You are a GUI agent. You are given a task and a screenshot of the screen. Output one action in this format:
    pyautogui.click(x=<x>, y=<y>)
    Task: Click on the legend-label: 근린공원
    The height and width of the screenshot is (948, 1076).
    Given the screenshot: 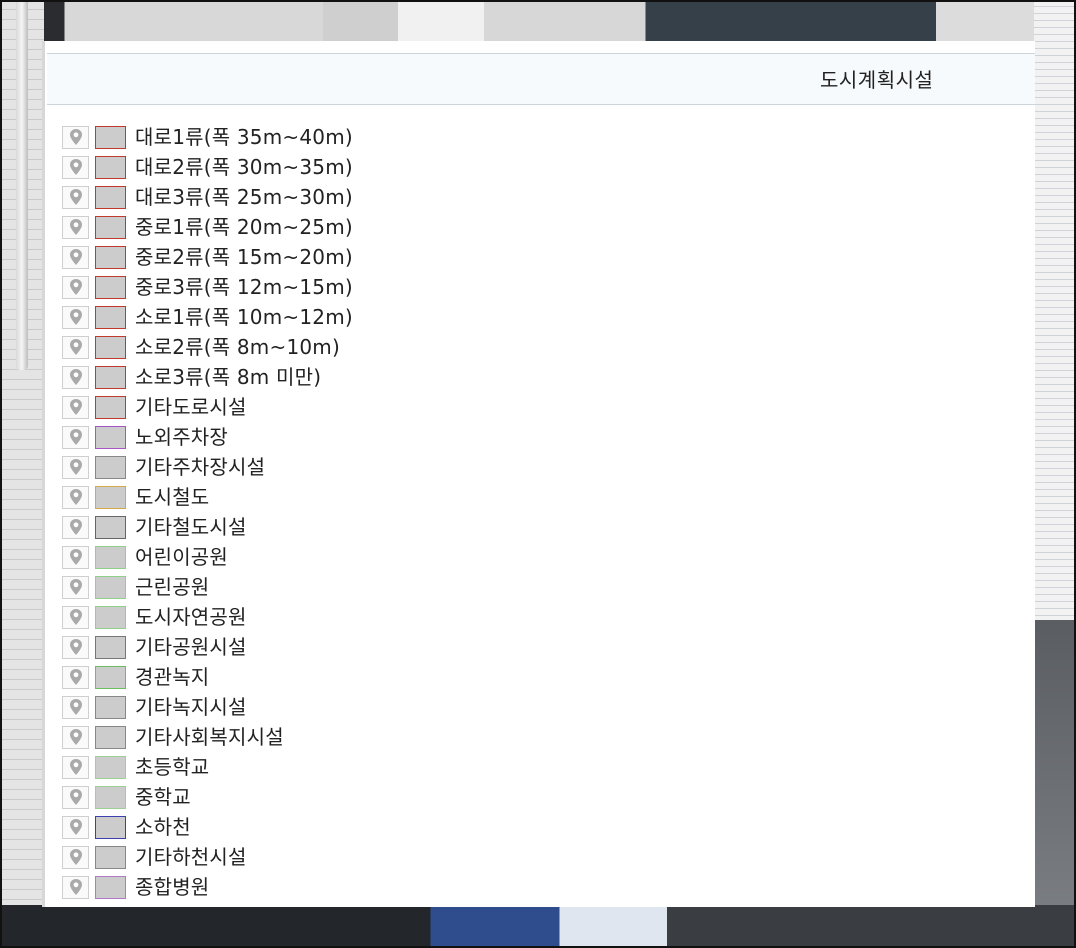 What is the action you would take?
    pyautogui.click(x=172, y=587)
    